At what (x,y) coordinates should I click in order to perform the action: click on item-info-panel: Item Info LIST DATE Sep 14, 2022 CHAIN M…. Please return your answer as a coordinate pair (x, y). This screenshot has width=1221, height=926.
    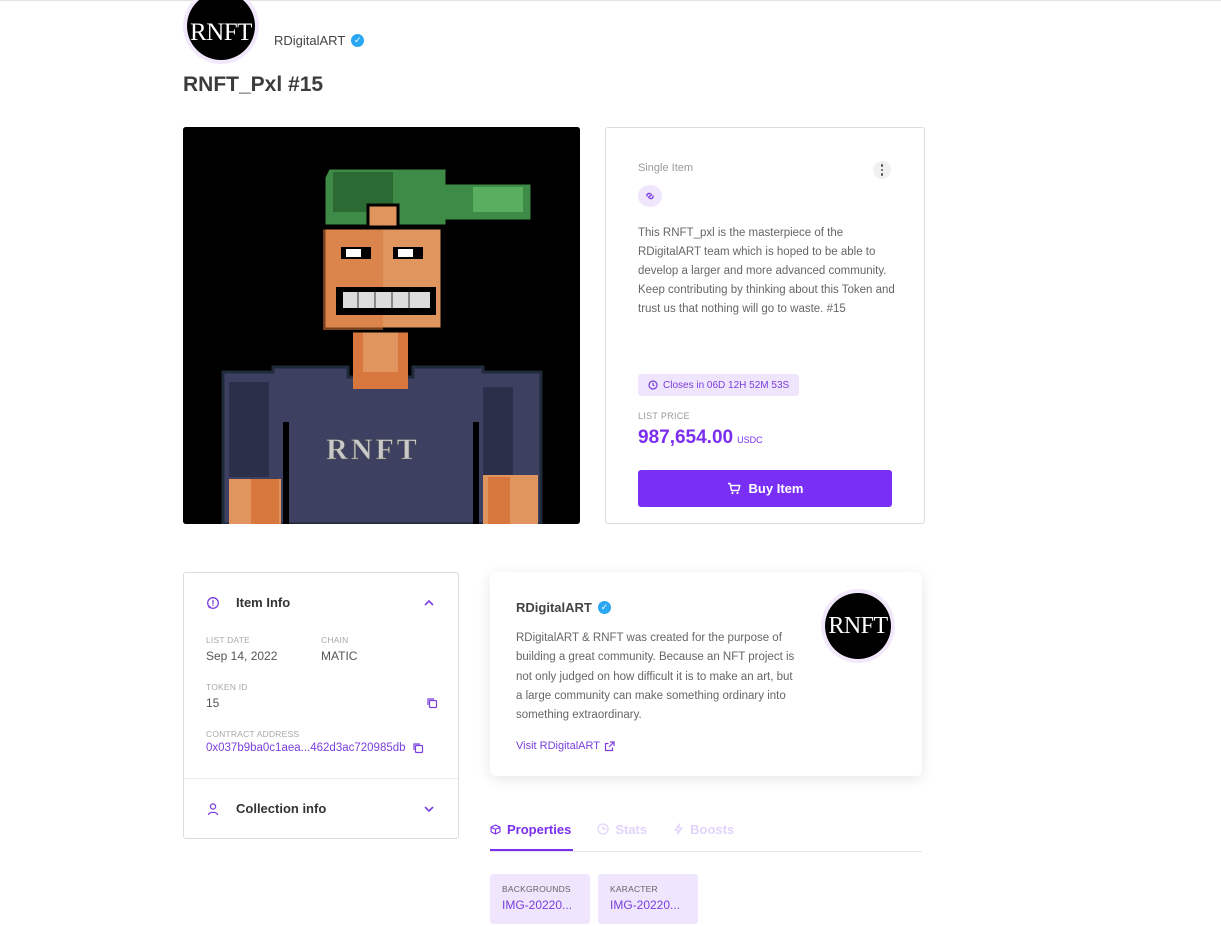
    Looking at the image, I should click on (321, 705).